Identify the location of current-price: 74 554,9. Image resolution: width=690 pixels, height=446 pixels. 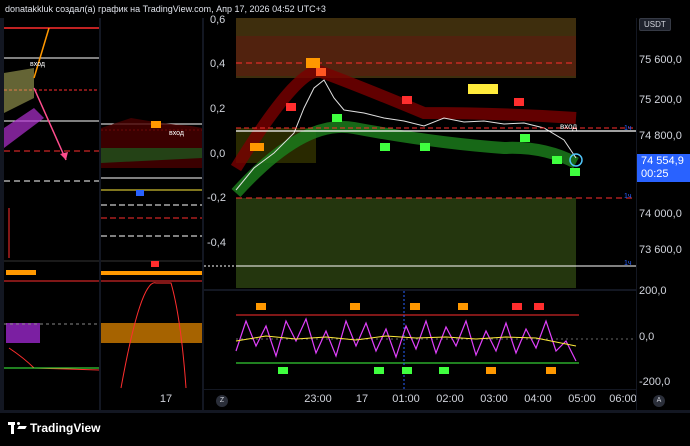
(662, 161).